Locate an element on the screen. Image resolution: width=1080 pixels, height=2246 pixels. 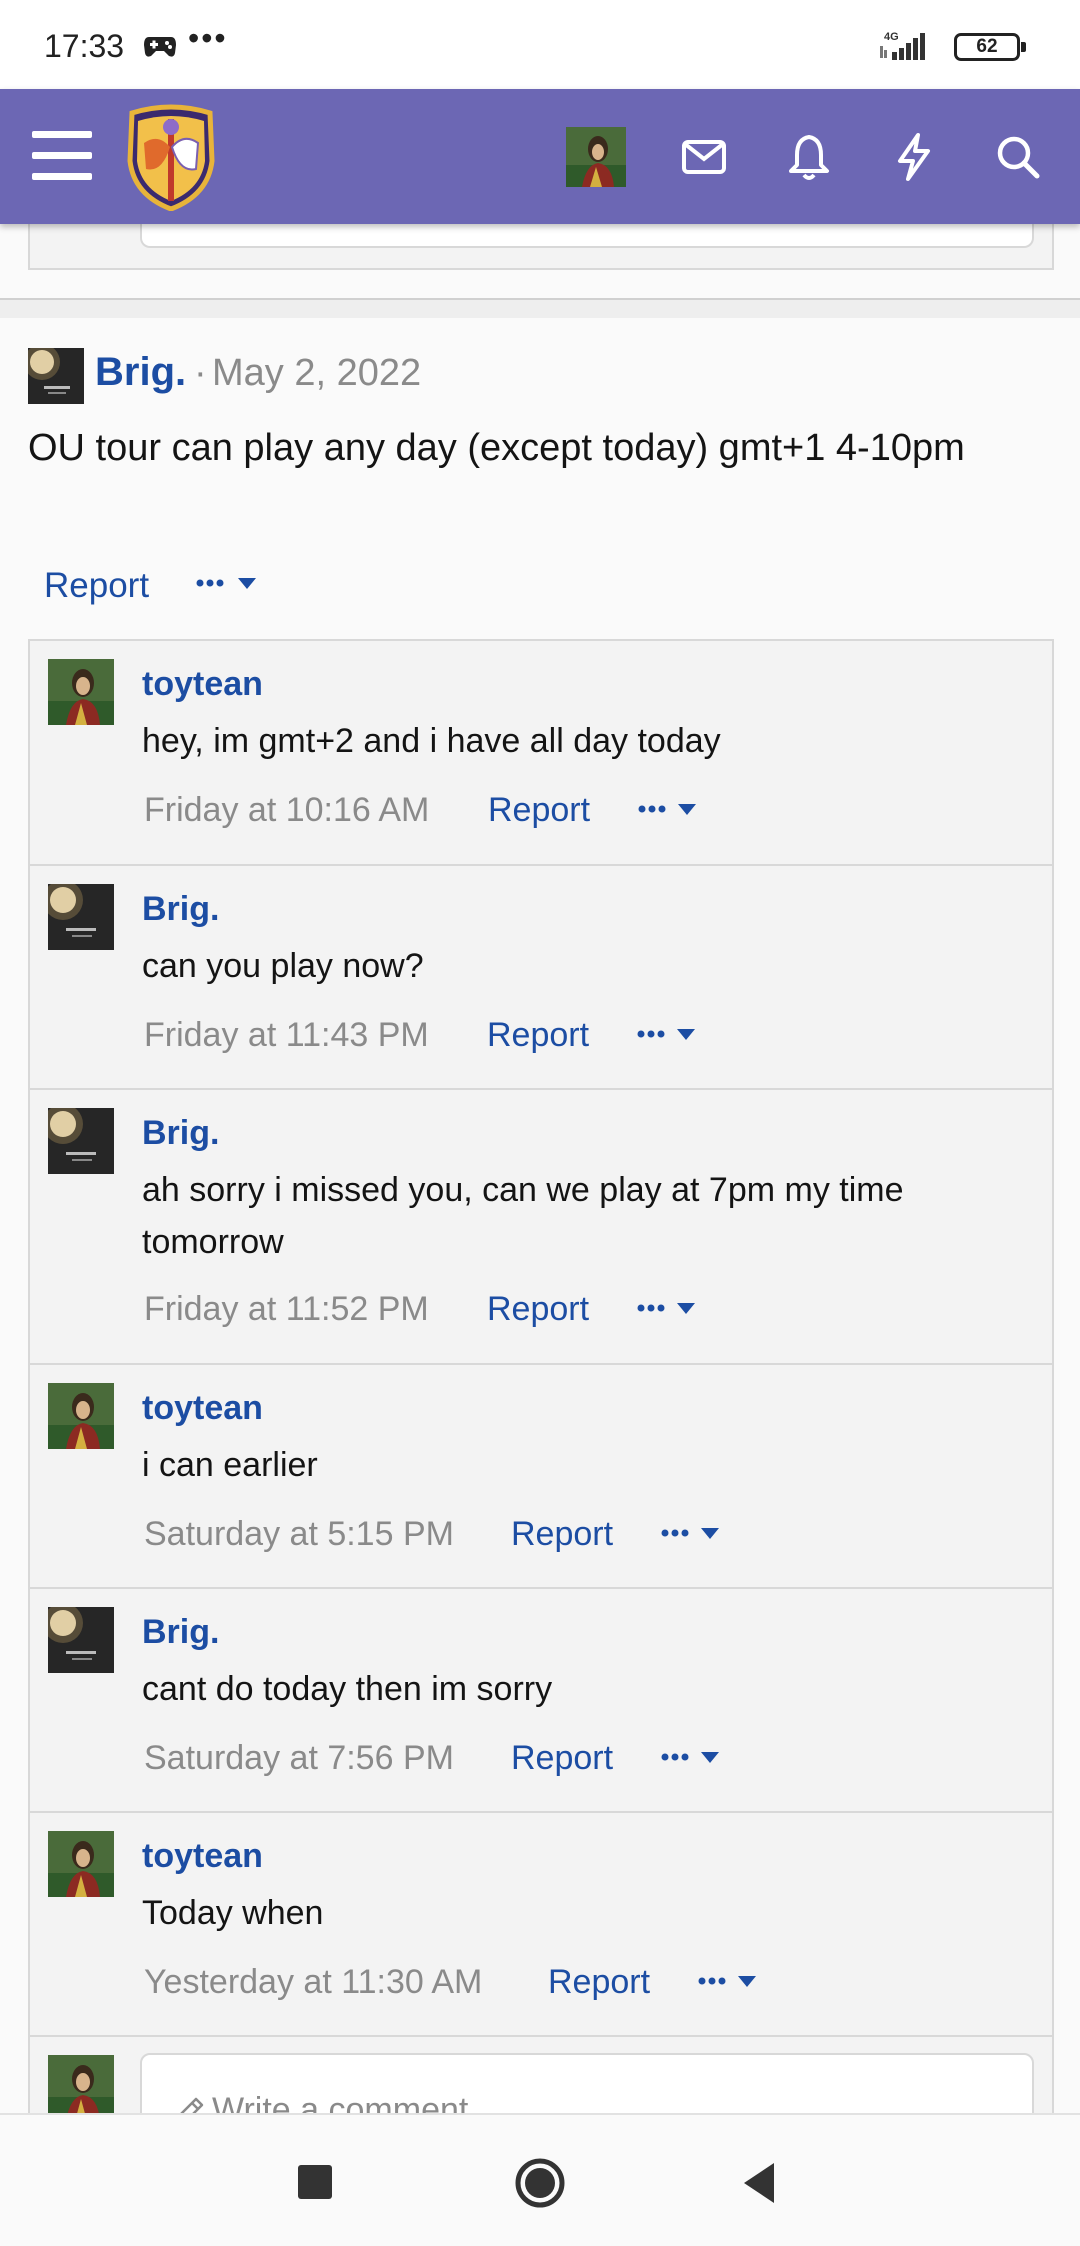
bell-icon is located at coordinates (809, 157).